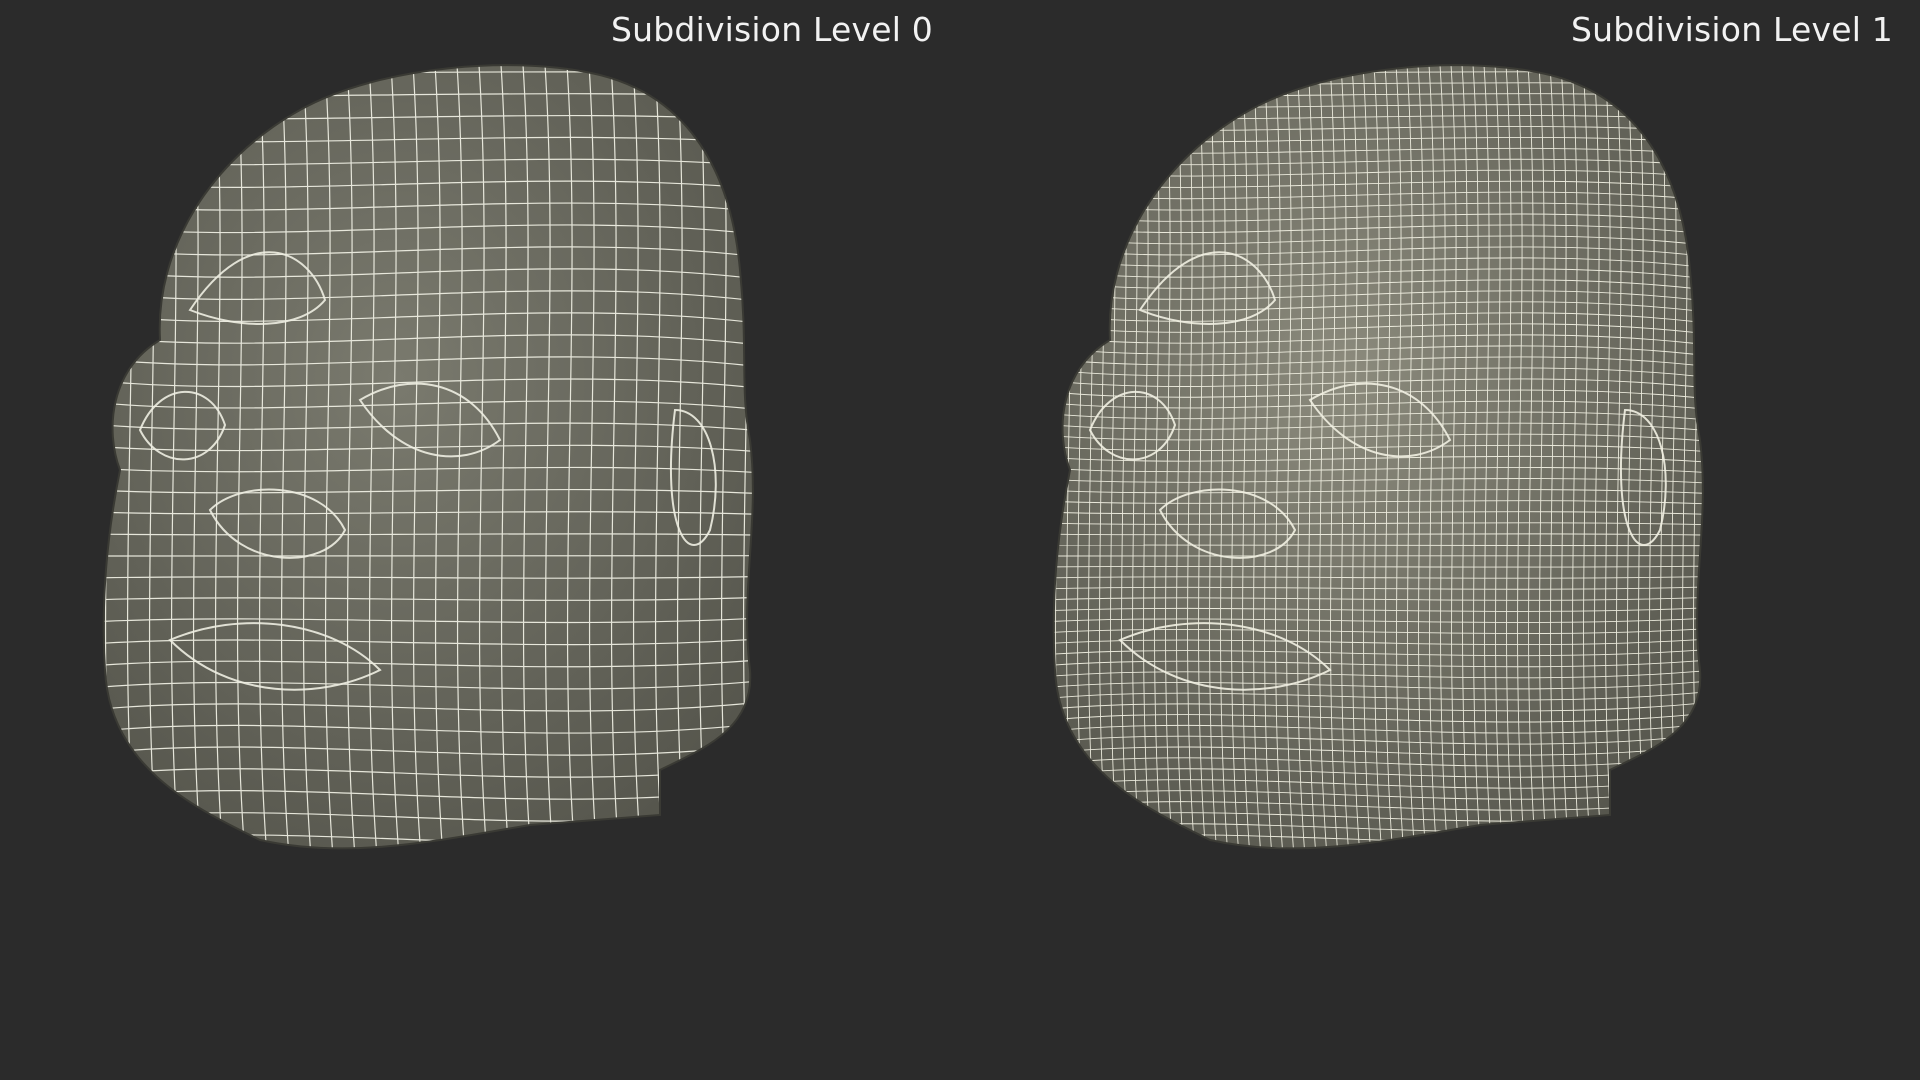 The image size is (1920, 1080). I want to click on caption-subdivision-level-0: Subdivision Level 0, so click(772, 29).